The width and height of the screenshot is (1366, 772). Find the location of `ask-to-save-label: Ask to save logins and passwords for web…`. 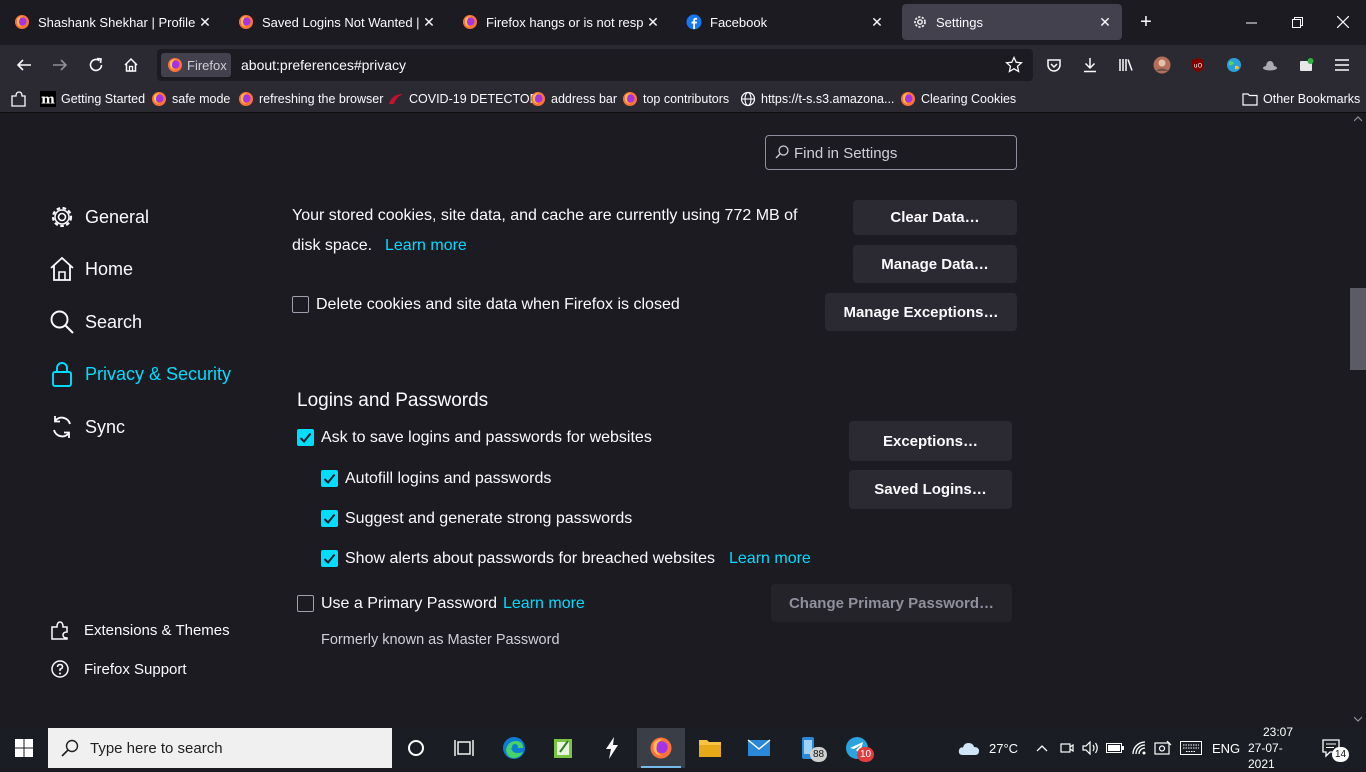

ask-to-save-label: Ask to save logins and passwords for web… is located at coordinates (486, 438).